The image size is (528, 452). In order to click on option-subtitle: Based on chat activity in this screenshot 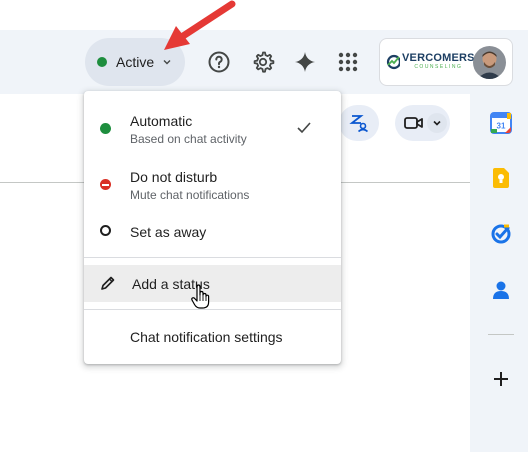, I will do `click(188, 139)`.